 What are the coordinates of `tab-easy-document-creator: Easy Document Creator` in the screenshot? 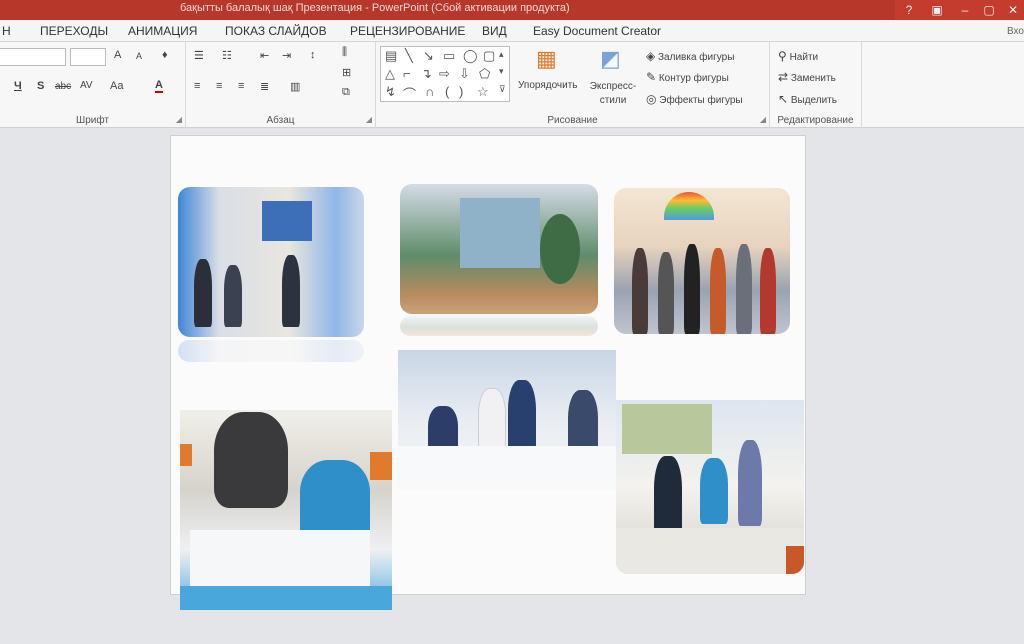 It's located at (597, 31).